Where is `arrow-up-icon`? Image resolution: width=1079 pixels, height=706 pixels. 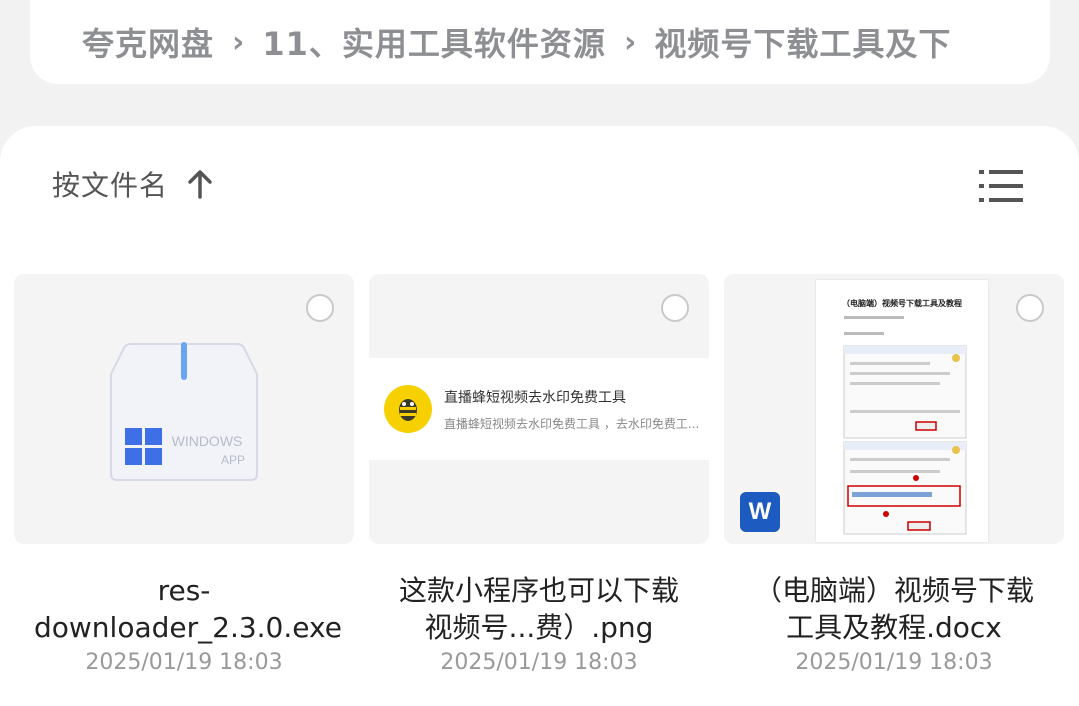
arrow-up-icon is located at coordinates (200, 184).